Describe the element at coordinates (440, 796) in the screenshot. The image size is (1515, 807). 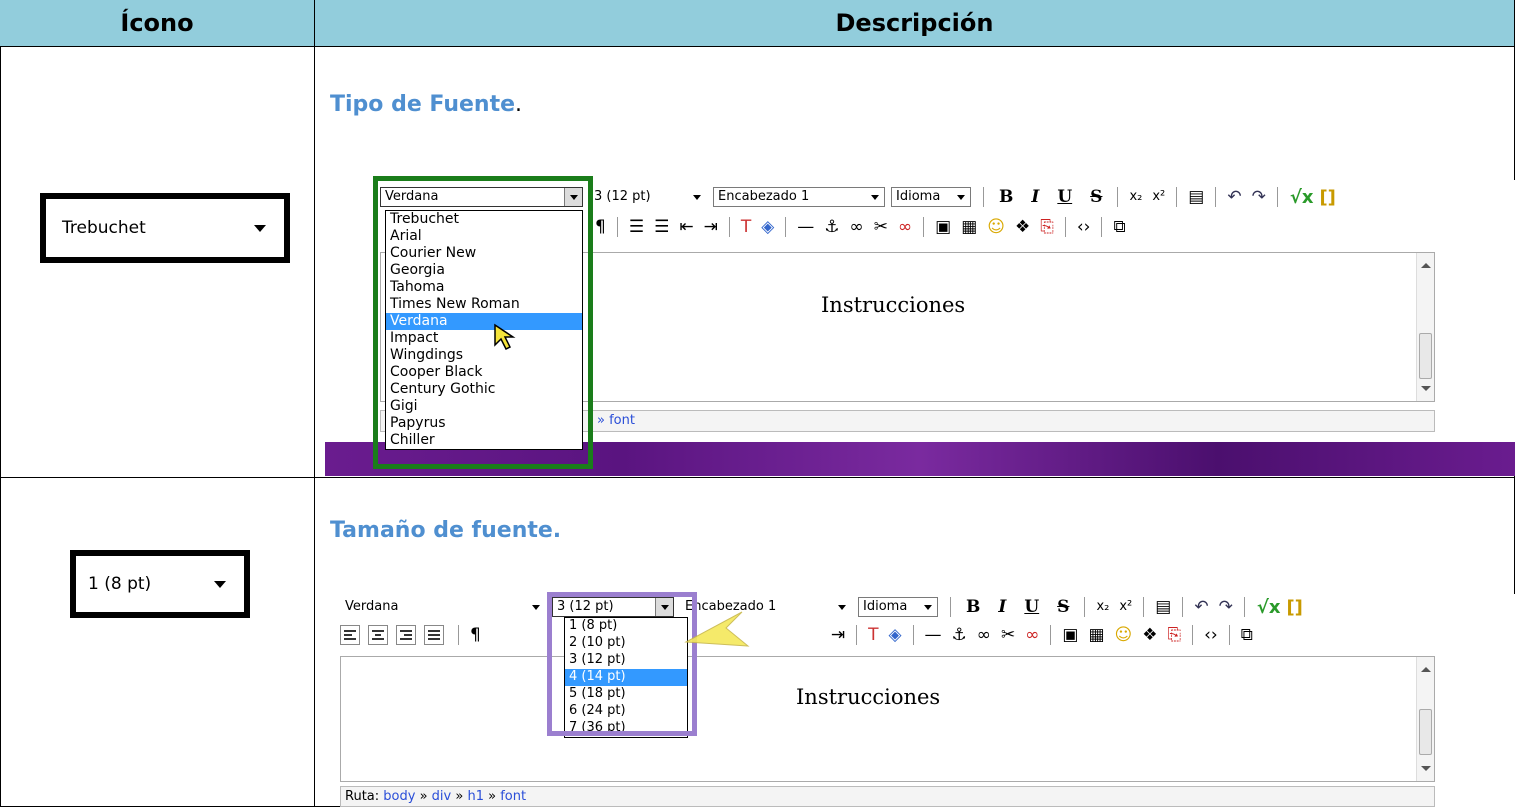
I see `path-link-div: div` at that location.